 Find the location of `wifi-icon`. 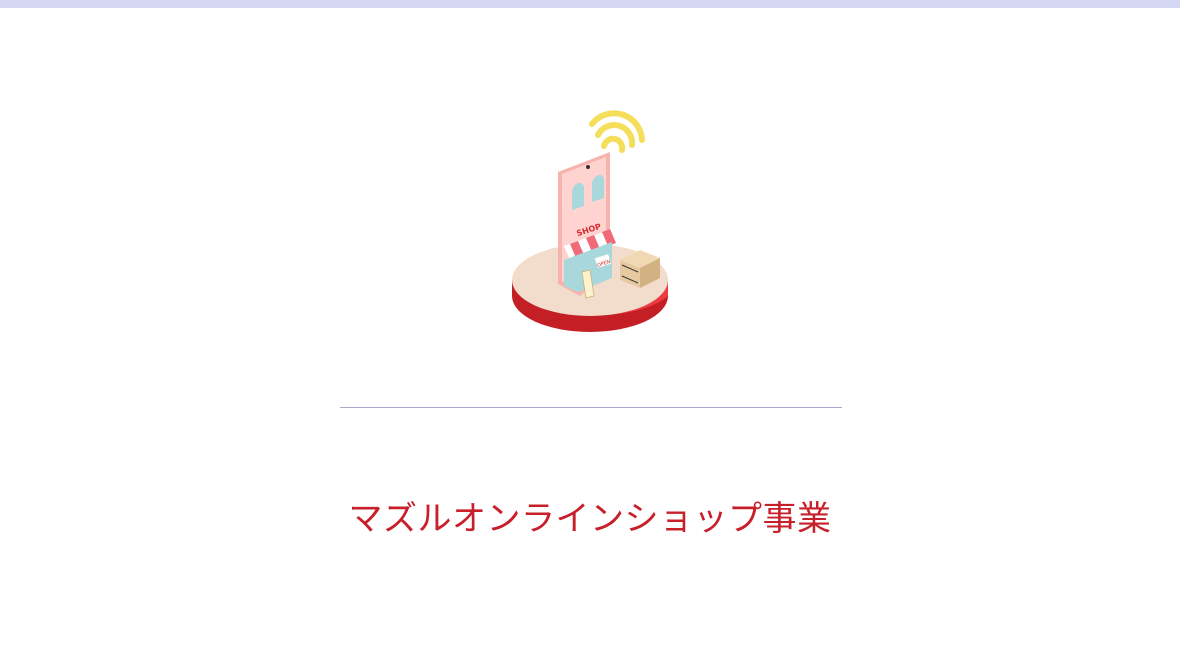

wifi-icon is located at coordinates (617, 131).